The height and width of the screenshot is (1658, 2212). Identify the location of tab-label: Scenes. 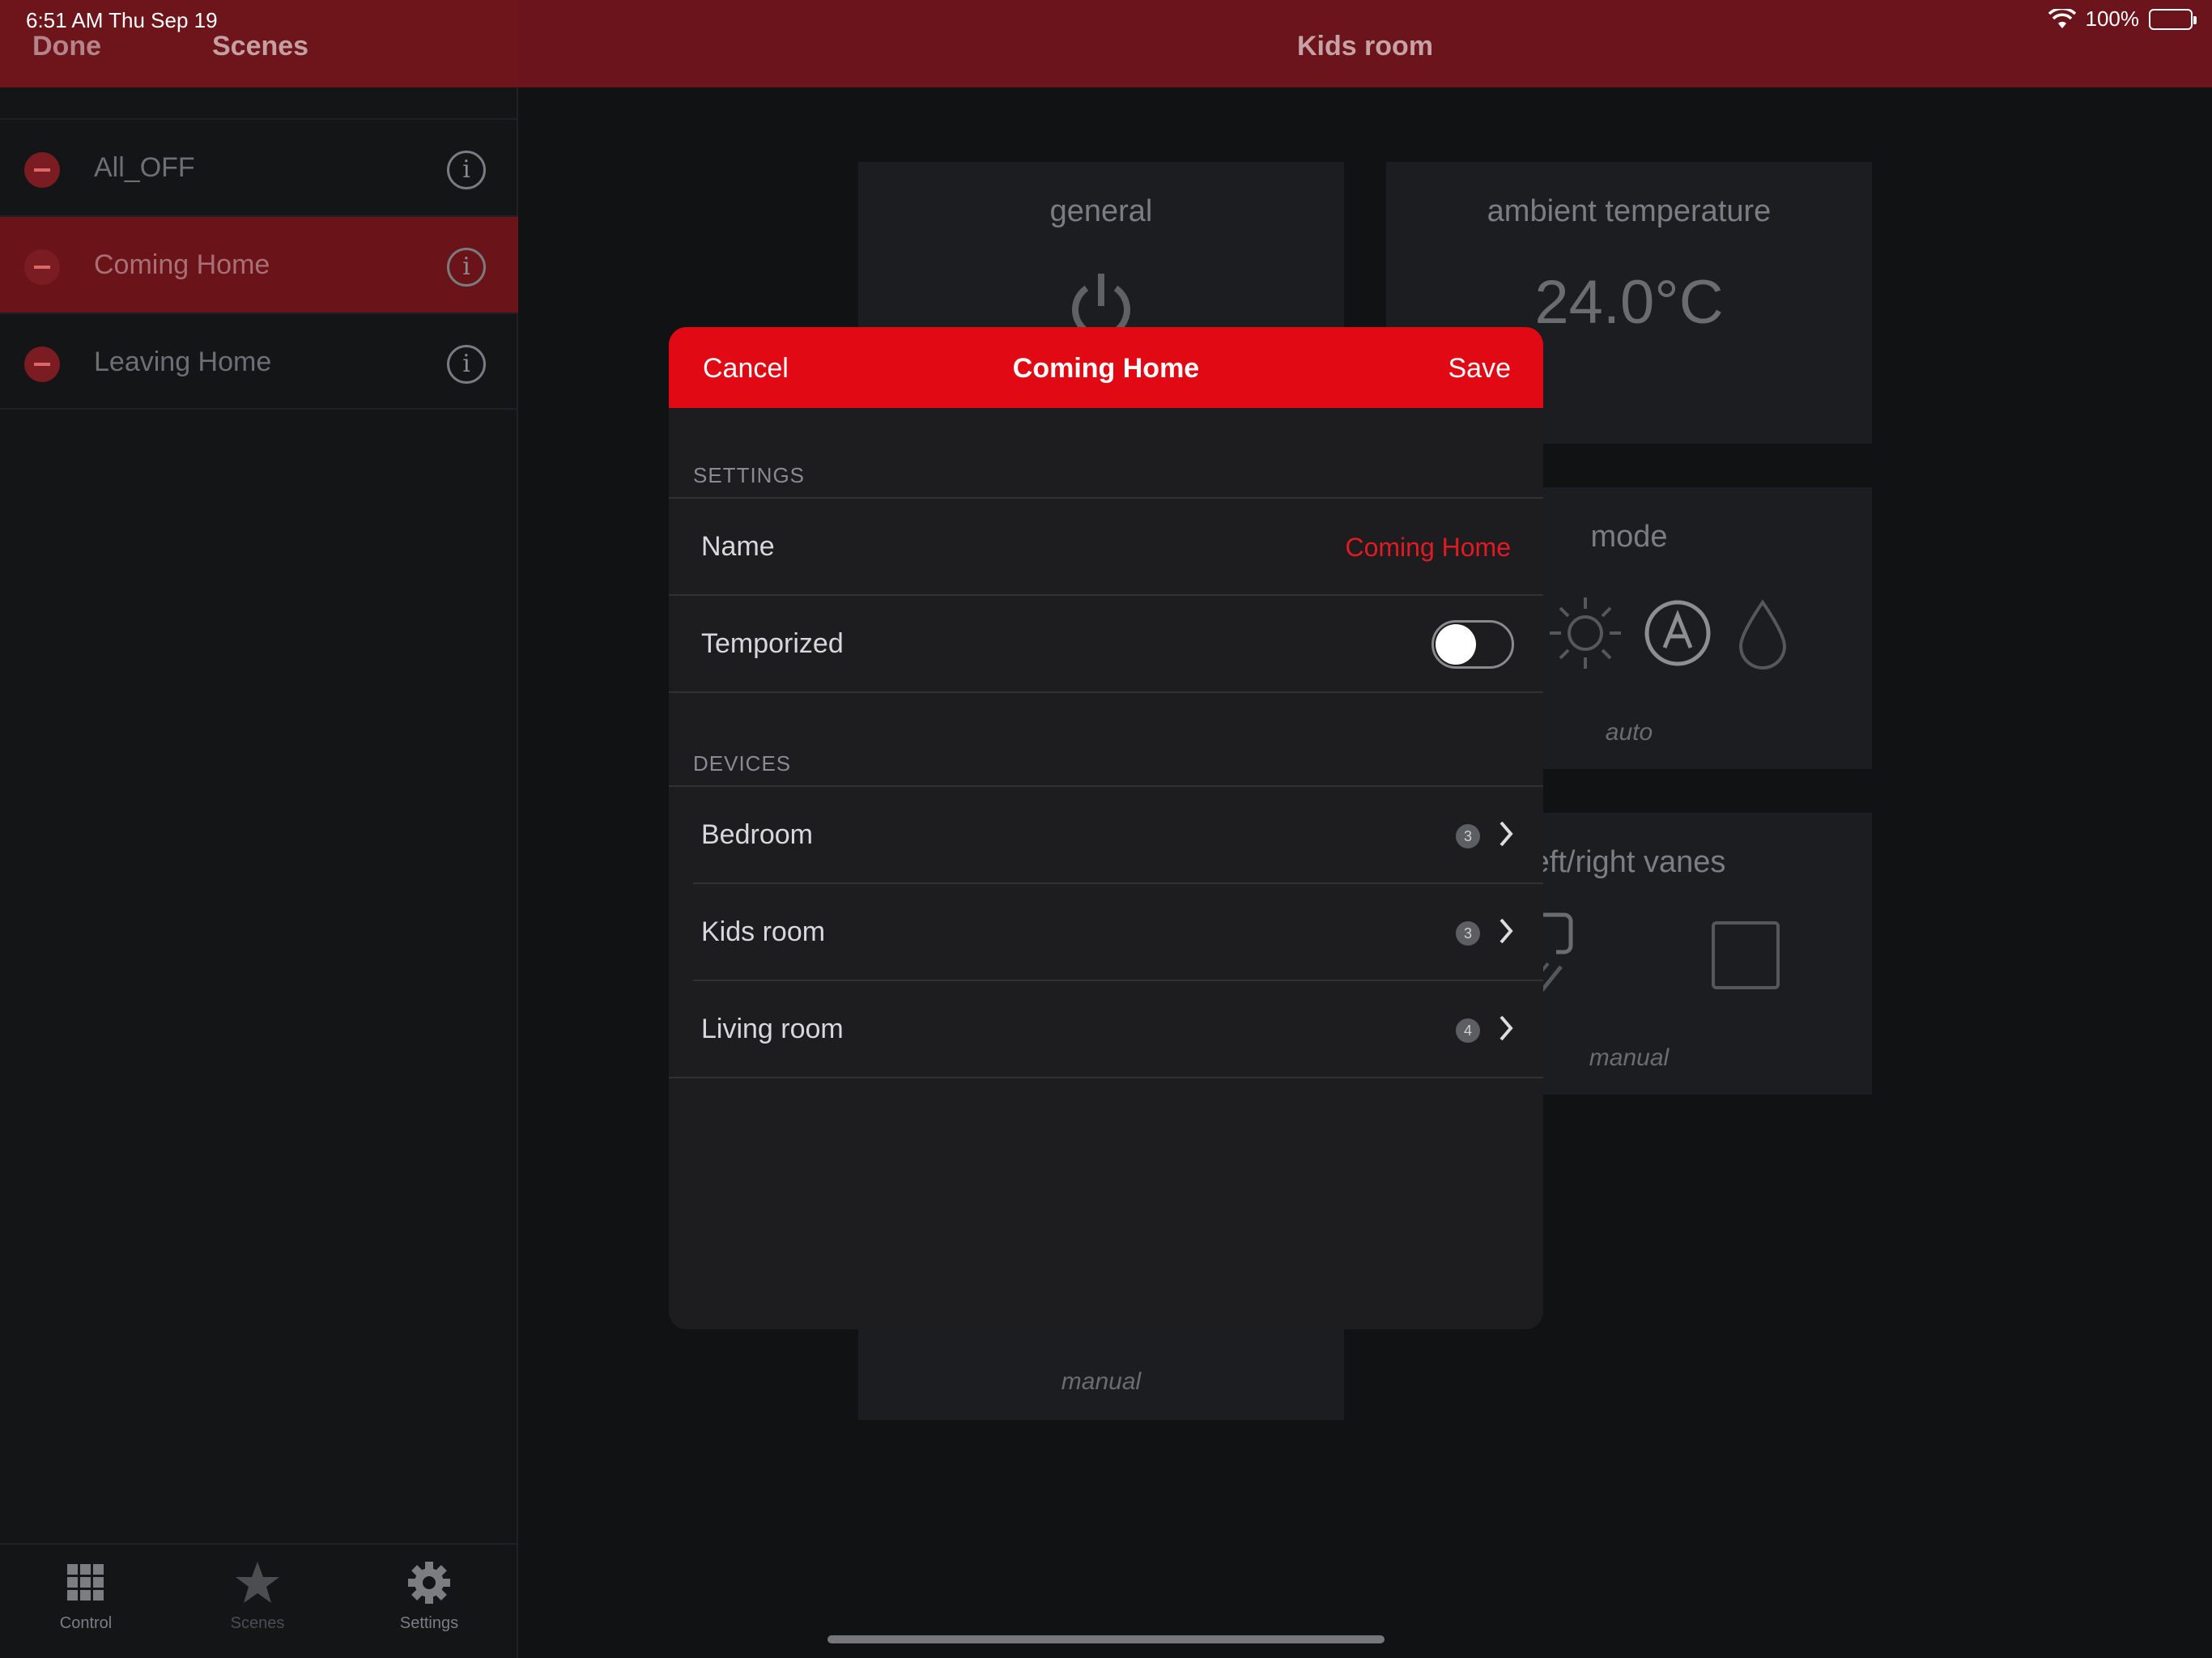
(257, 1623).